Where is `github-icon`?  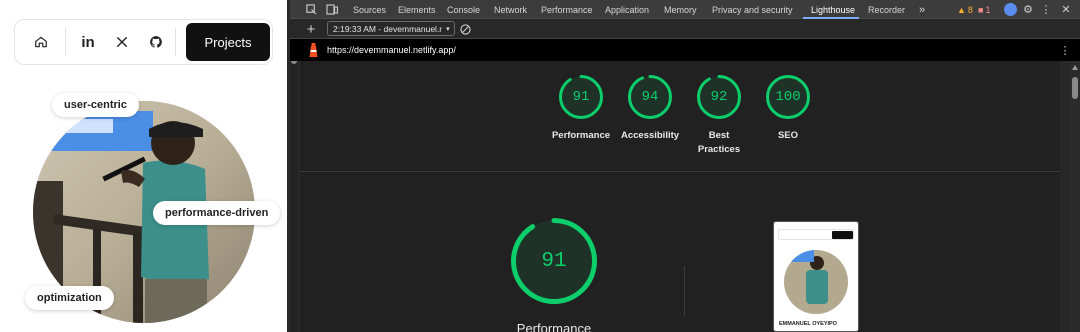 github-icon is located at coordinates (156, 42).